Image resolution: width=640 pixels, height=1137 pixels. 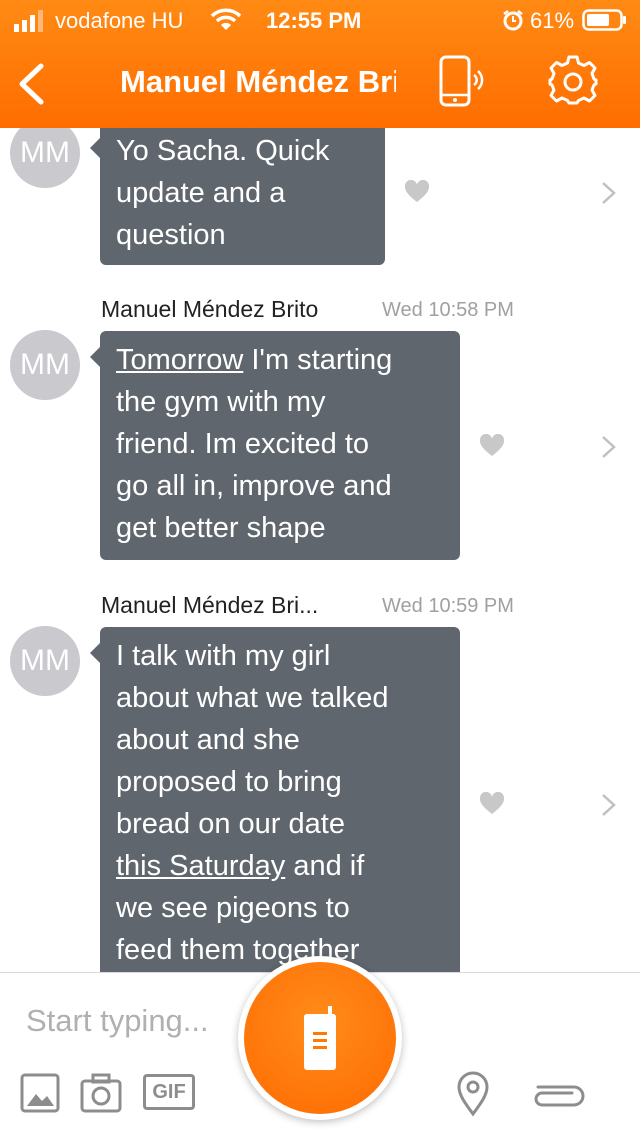 What do you see at coordinates (221, 402) in the screenshot?
I see `message-line: the gym with my` at bounding box center [221, 402].